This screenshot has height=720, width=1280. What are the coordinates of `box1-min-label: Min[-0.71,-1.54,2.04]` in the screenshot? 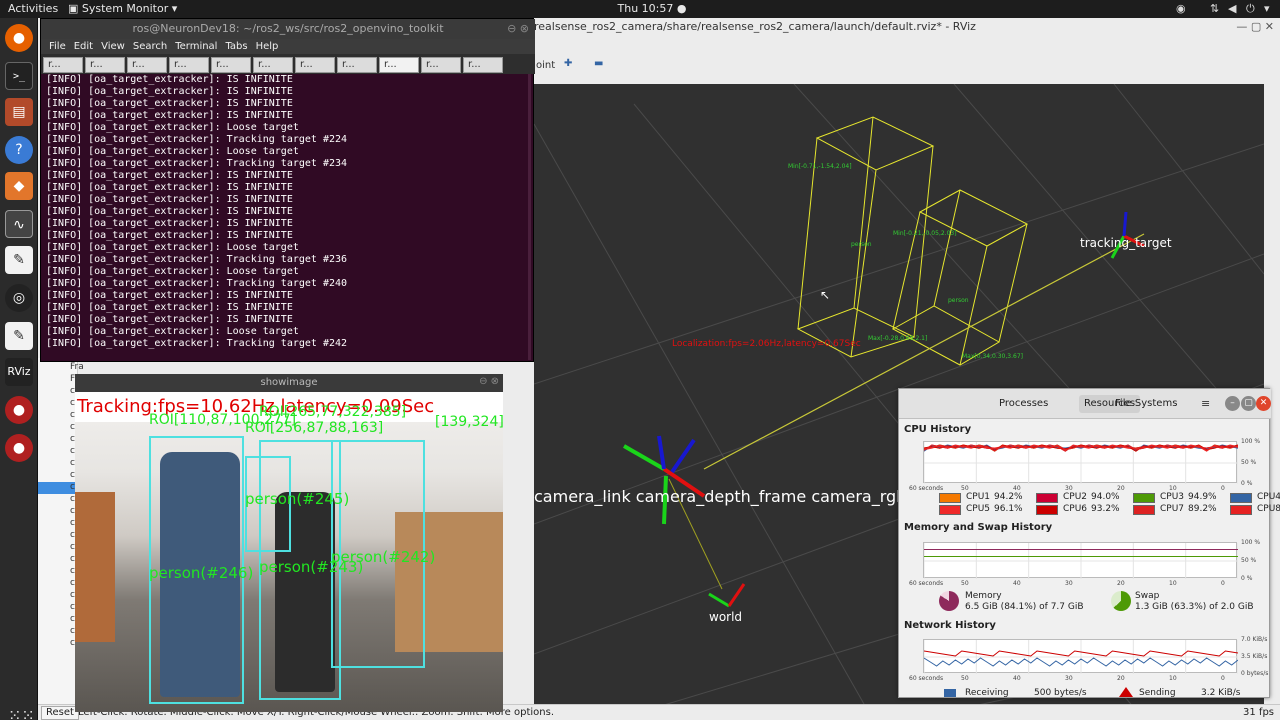 It's located at (820, 166).